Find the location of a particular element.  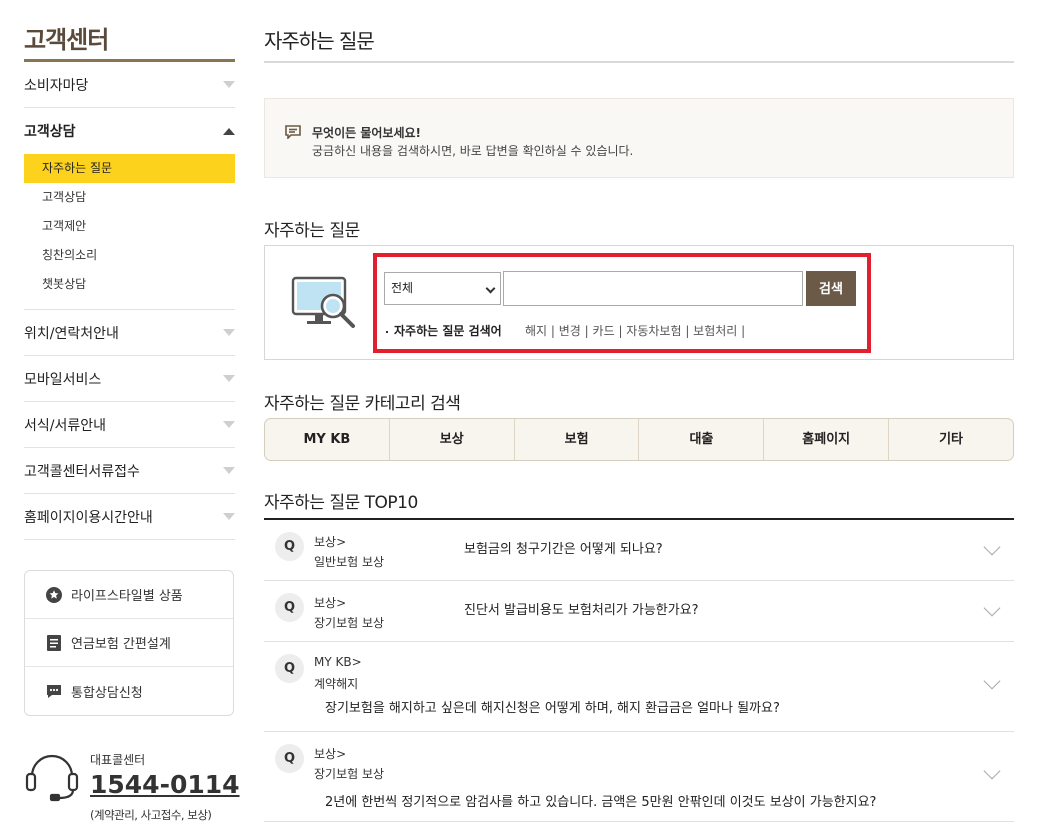

keyword-list: 해지 | 변경 | 카드 | 자동차보험 | 보험처리 | is located at coordinates (635, 331).